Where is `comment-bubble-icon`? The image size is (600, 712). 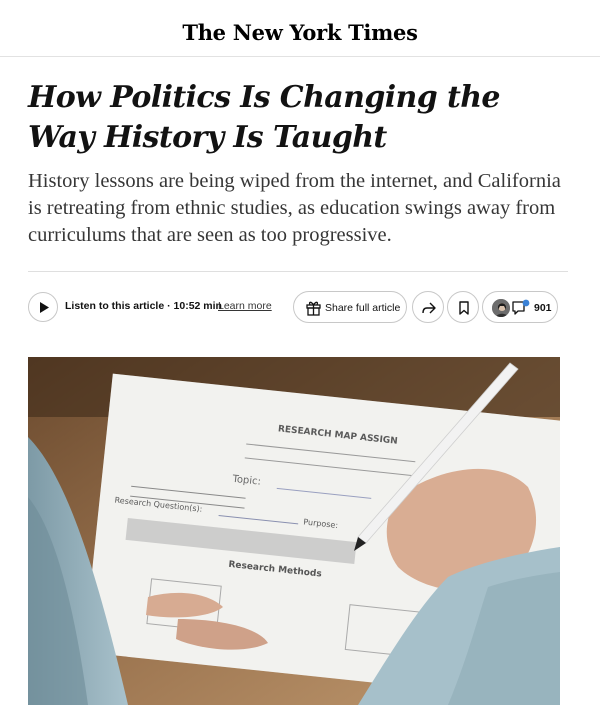 comment-bubble-icon is located at coordinates (521, 307).